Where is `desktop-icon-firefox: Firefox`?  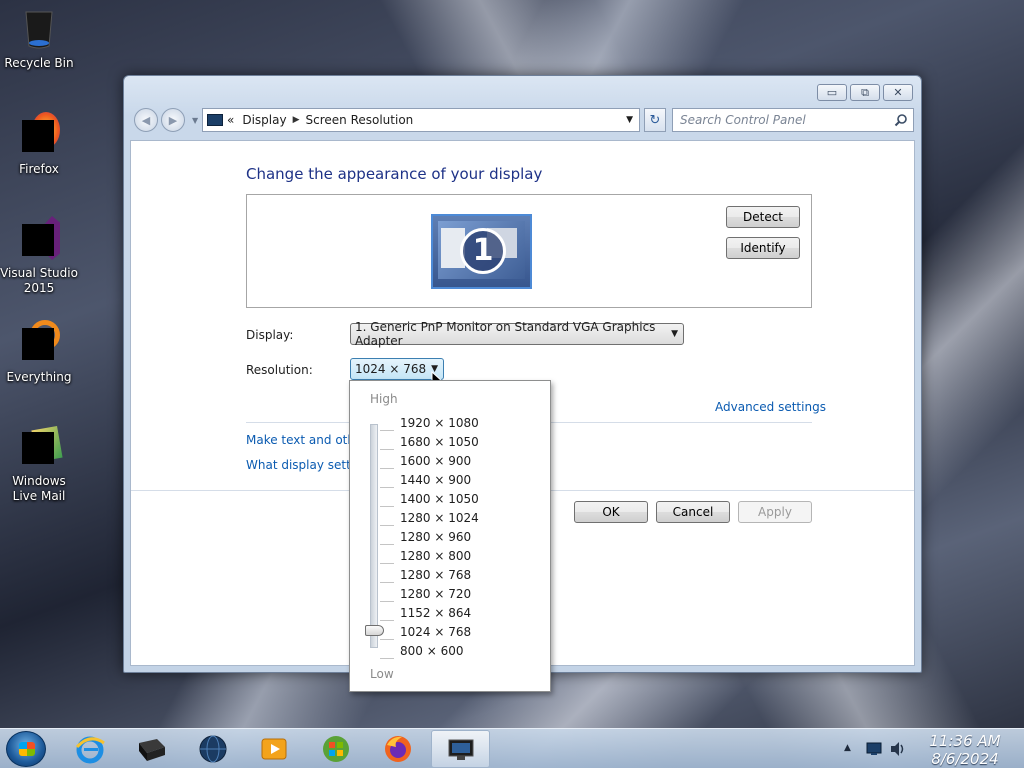 desktop-icon-firefox: Firefox is located at coordinates (39, 144).